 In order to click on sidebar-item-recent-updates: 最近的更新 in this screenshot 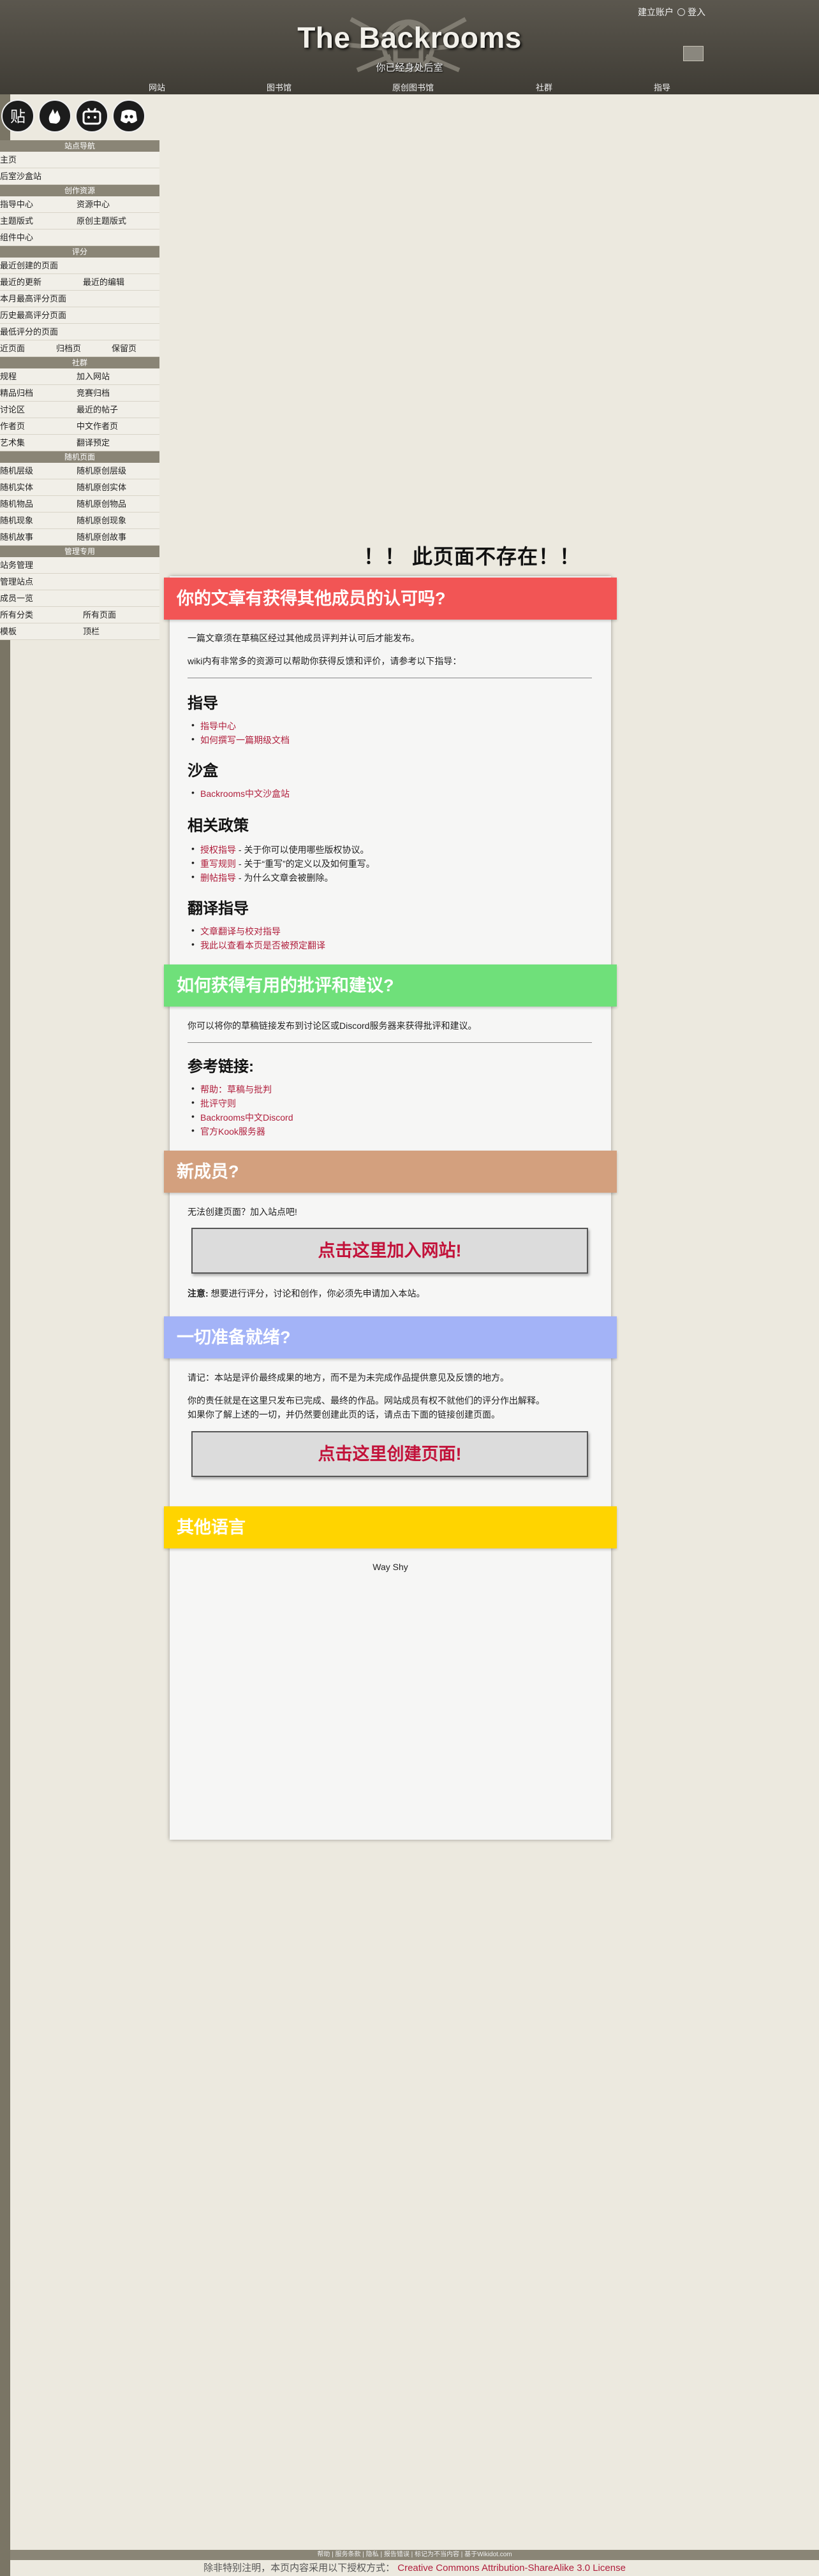, I will do `click(20, 282)`.